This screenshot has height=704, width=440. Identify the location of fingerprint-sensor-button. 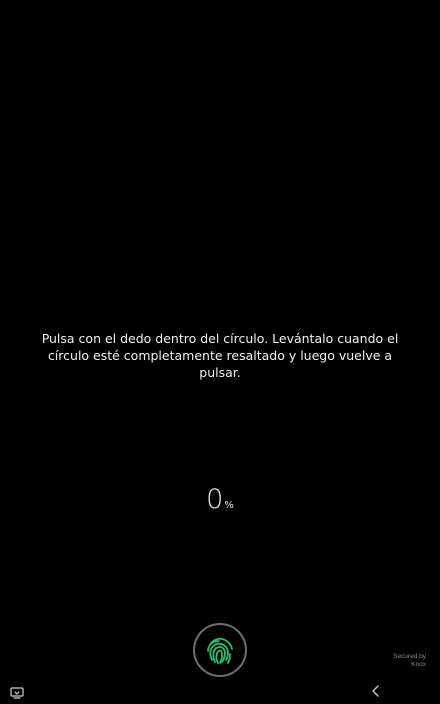
(220, 650).